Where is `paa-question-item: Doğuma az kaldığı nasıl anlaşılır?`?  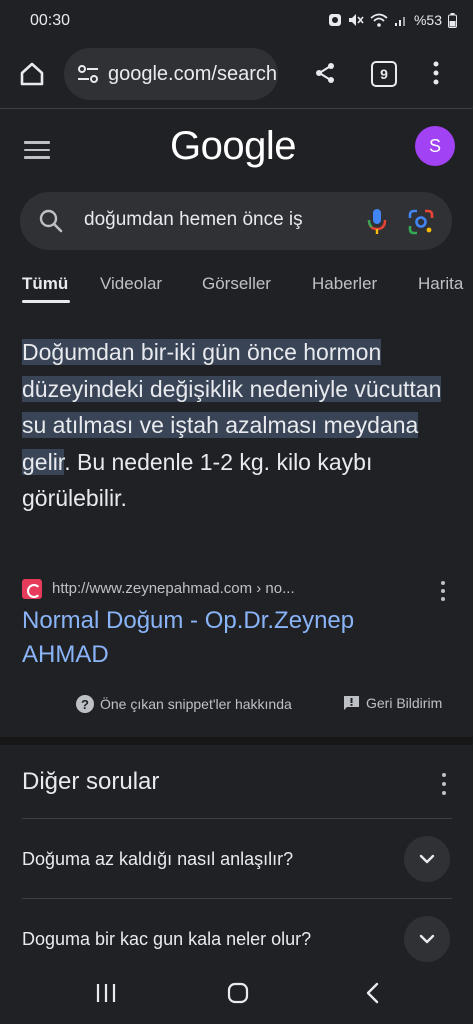
paa-question-item: Doğuma az kaldığı nasıl anlaşılır? is located at coordinates (236, 860).